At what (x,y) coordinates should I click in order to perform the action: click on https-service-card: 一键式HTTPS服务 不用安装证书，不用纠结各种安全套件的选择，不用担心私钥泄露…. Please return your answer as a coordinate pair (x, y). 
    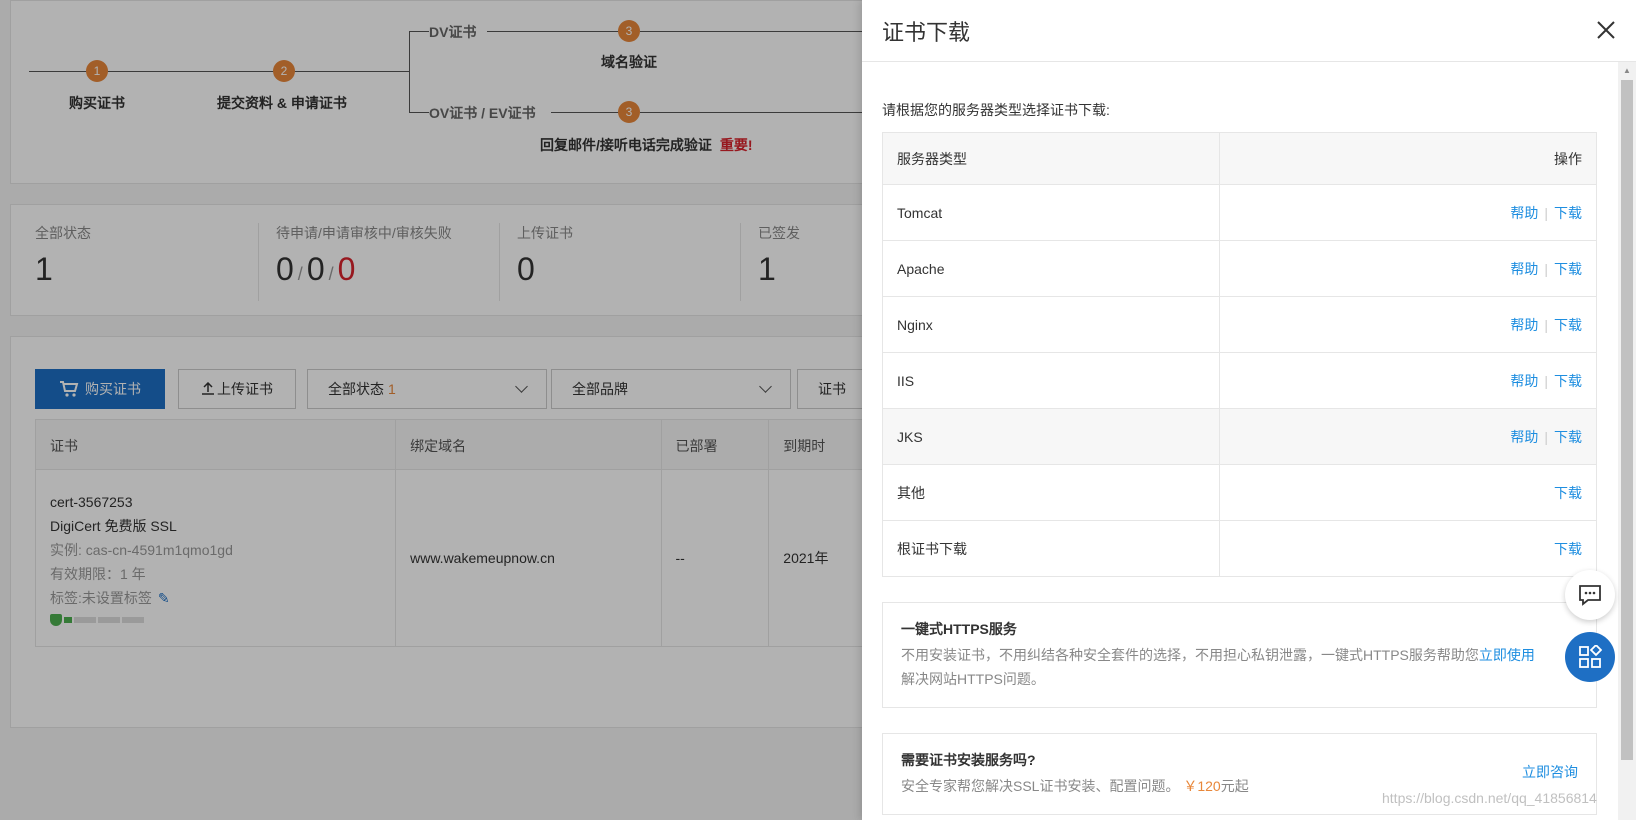
    Looking at the image, I should click on (1239, 655).